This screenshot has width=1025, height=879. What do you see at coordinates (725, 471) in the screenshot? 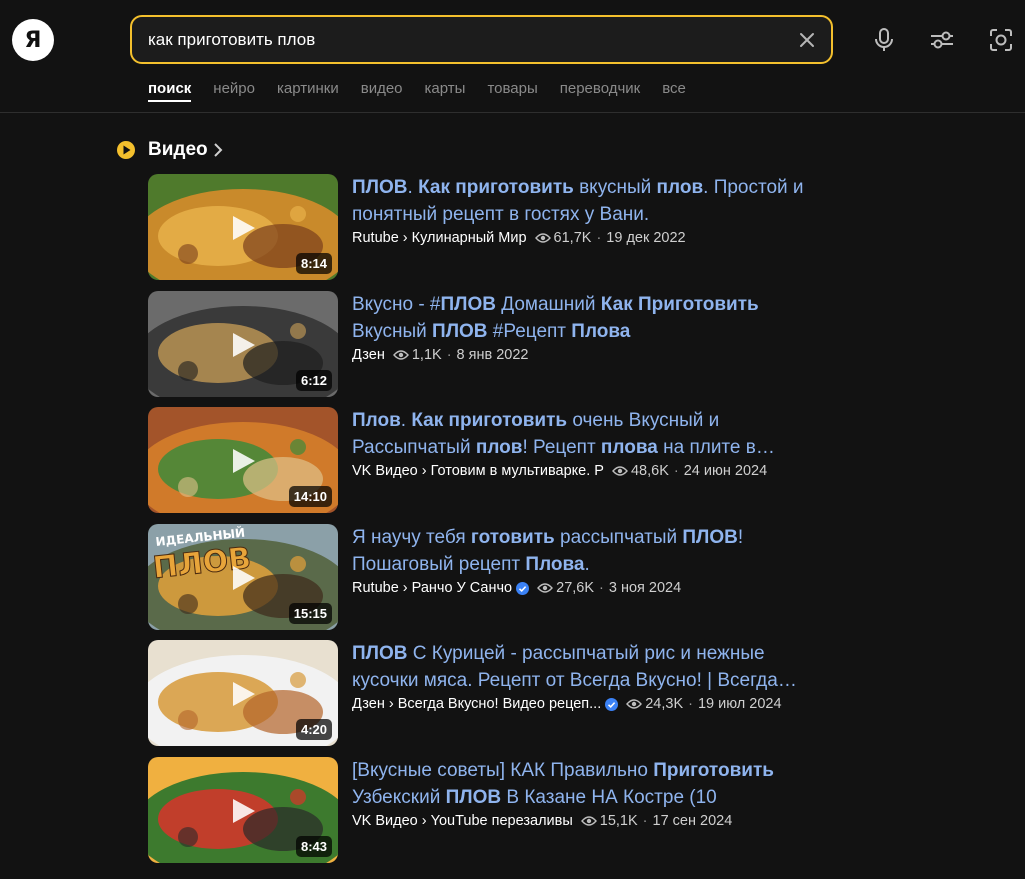
I see `publish-date: 24 июн 2024` at bounding box center [725, 471].